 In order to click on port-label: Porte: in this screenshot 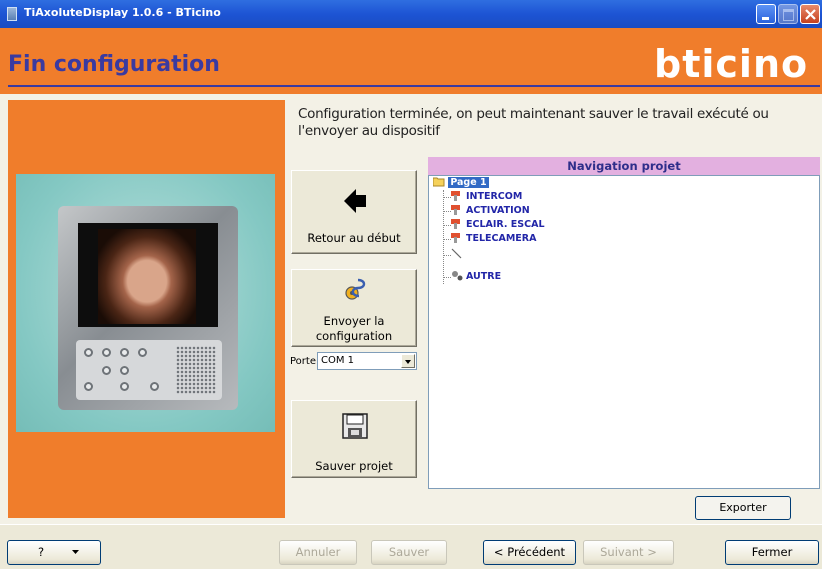, I will do `click(305, 361)`.